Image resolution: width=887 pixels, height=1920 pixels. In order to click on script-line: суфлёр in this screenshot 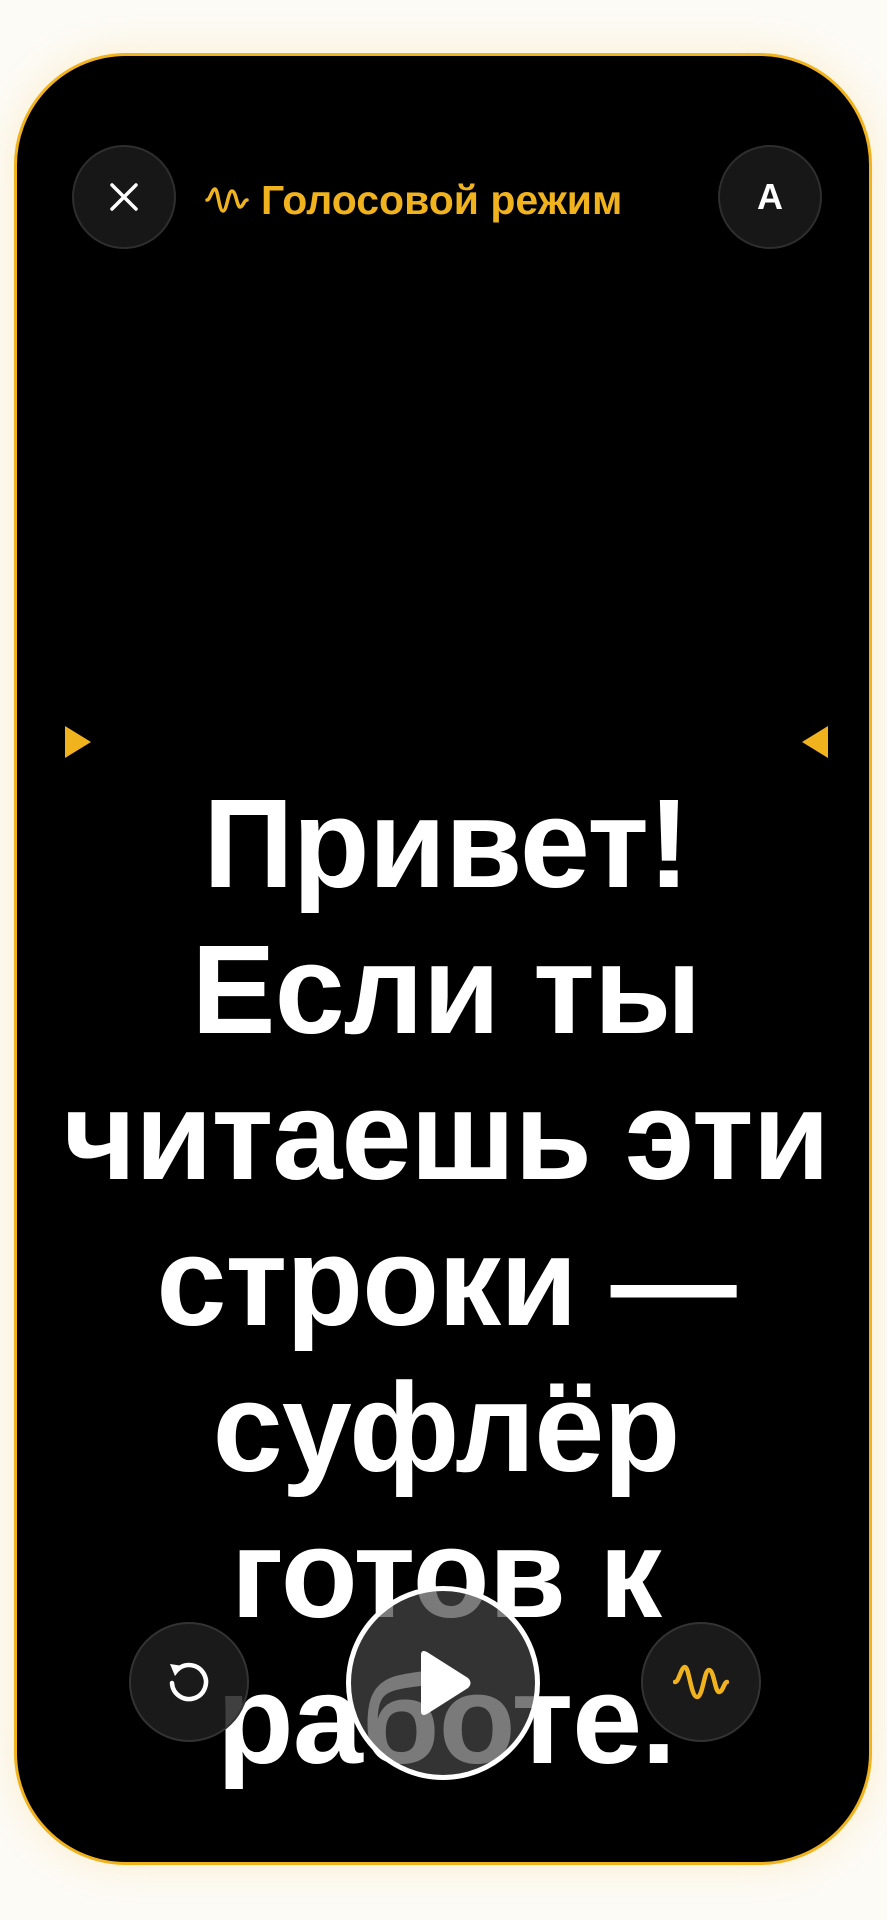, I will do `click(446, 1427)`.